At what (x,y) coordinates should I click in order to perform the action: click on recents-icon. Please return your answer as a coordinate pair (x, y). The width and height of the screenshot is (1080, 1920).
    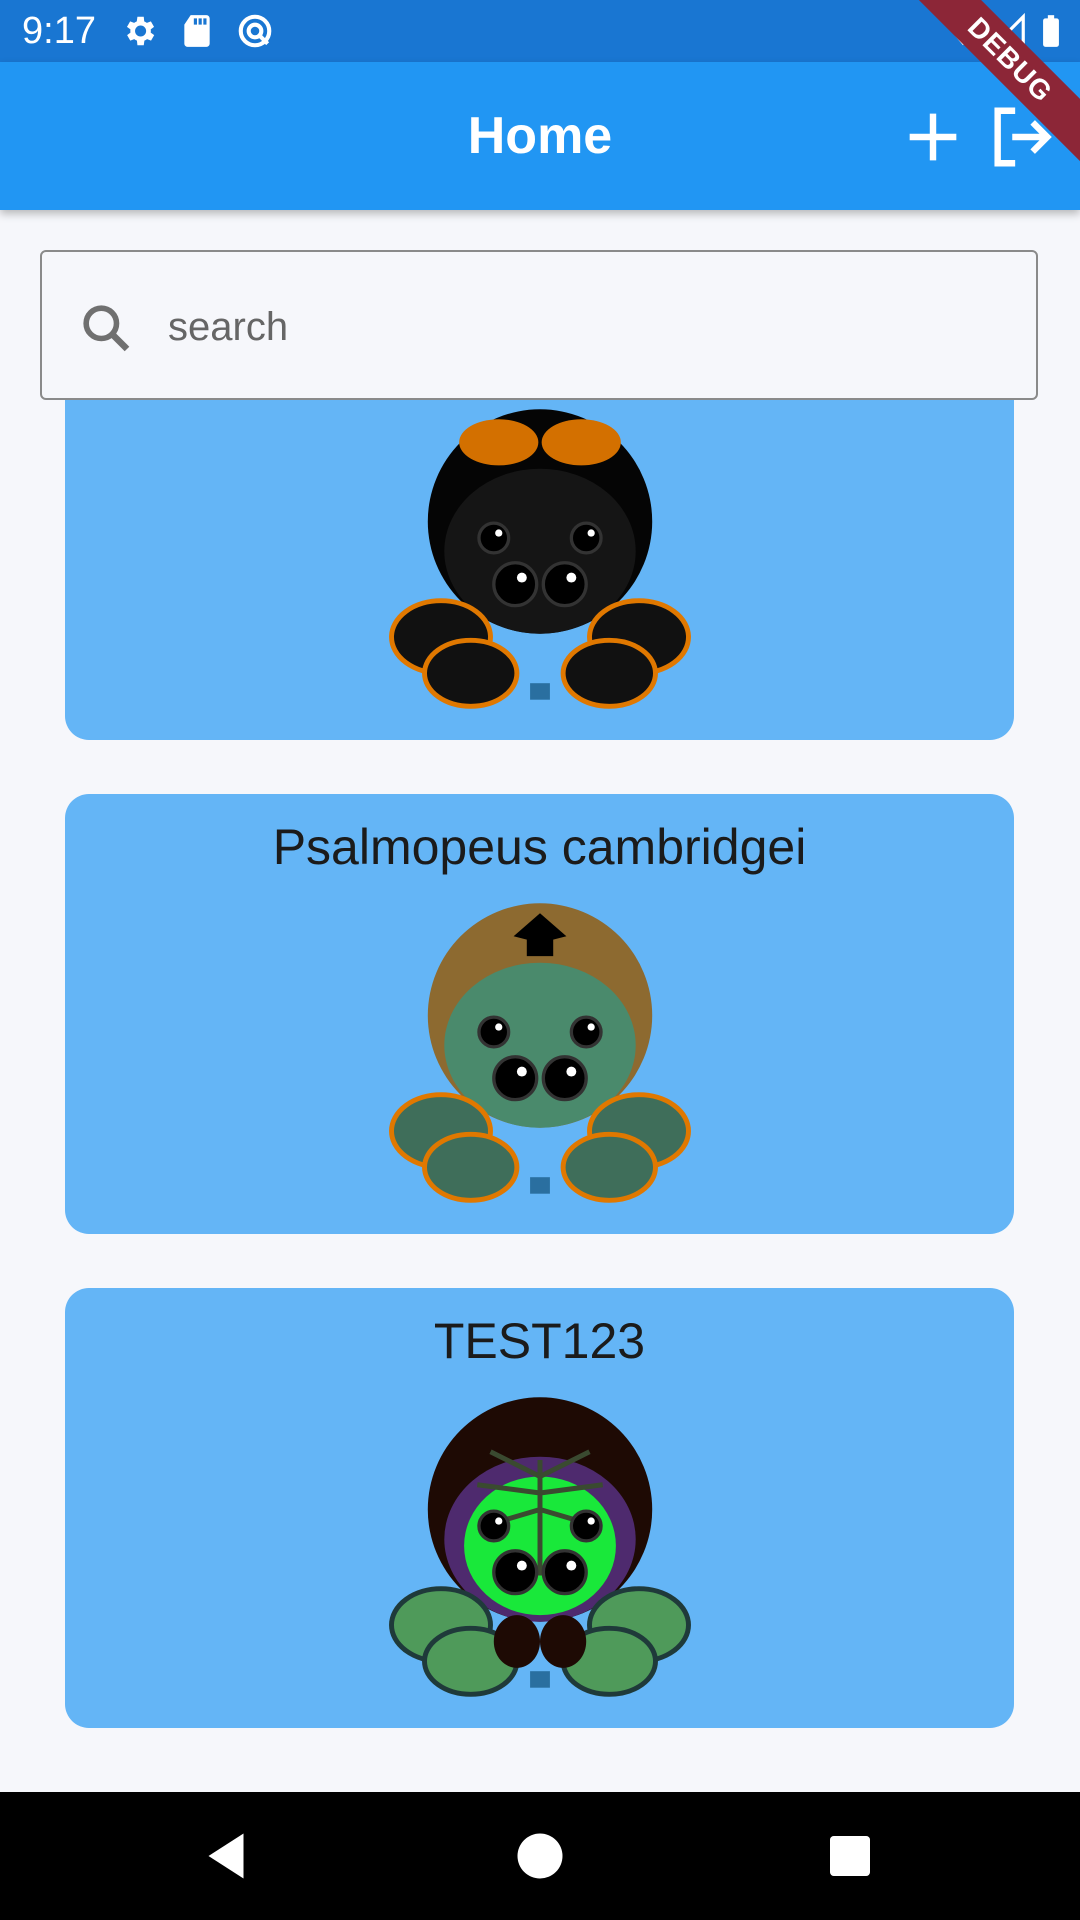
    Looking at the image, I should click on (850, 1856).